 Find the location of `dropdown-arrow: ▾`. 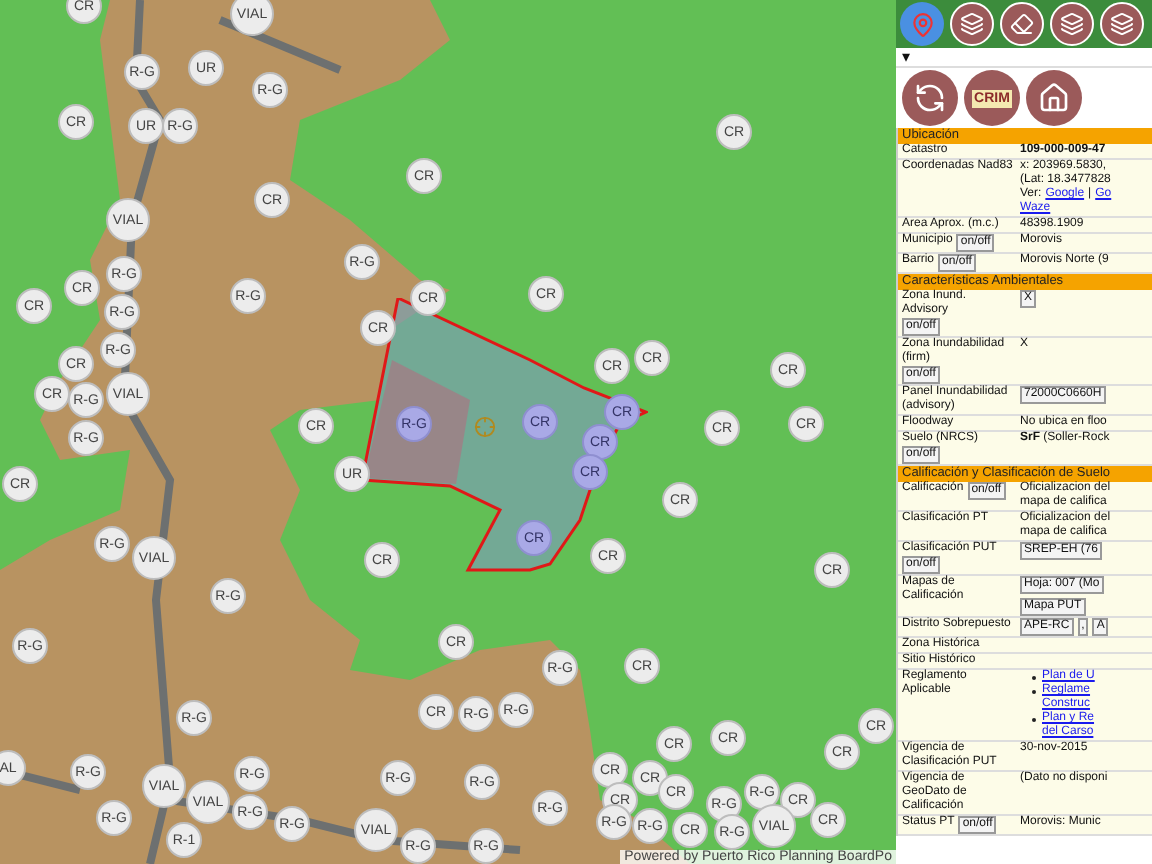

dropdown-arrow: ▾ is located at coordinates (906, 57).